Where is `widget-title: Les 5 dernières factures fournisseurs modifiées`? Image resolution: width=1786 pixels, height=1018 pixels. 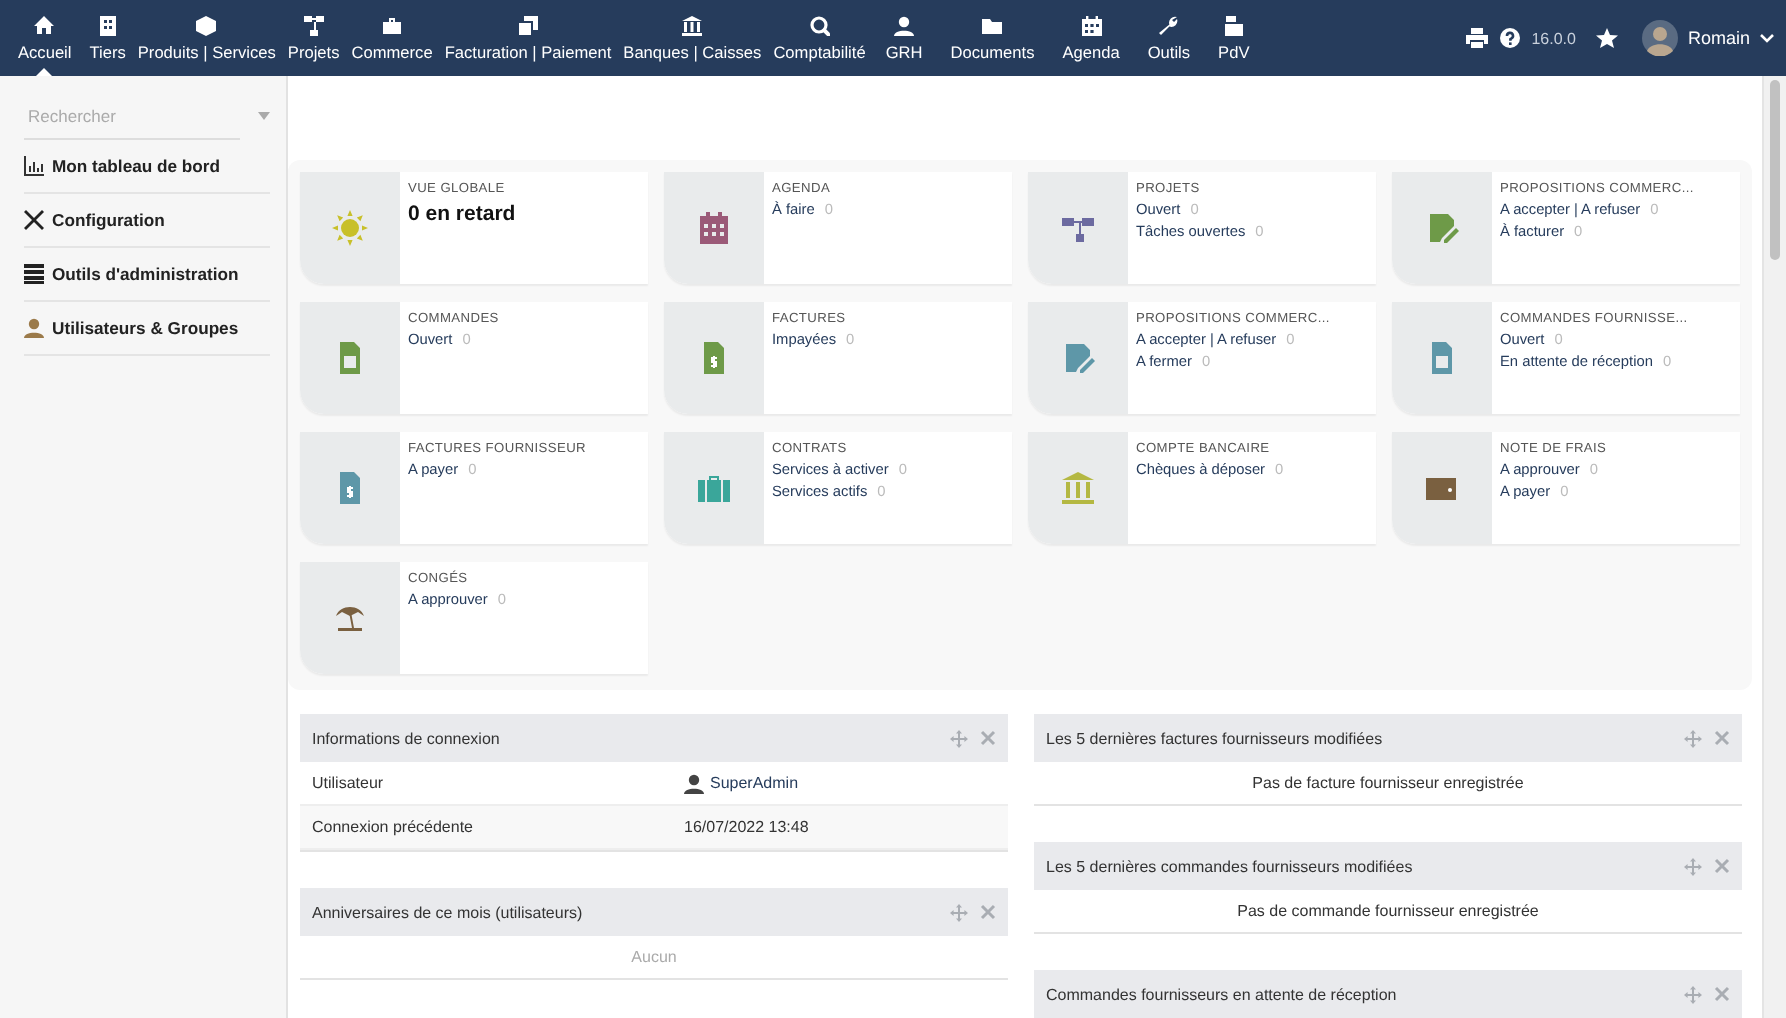
widget-title: Les 5 dernières factures fournisseurs modifiées is located at coordinates (1214, 738).